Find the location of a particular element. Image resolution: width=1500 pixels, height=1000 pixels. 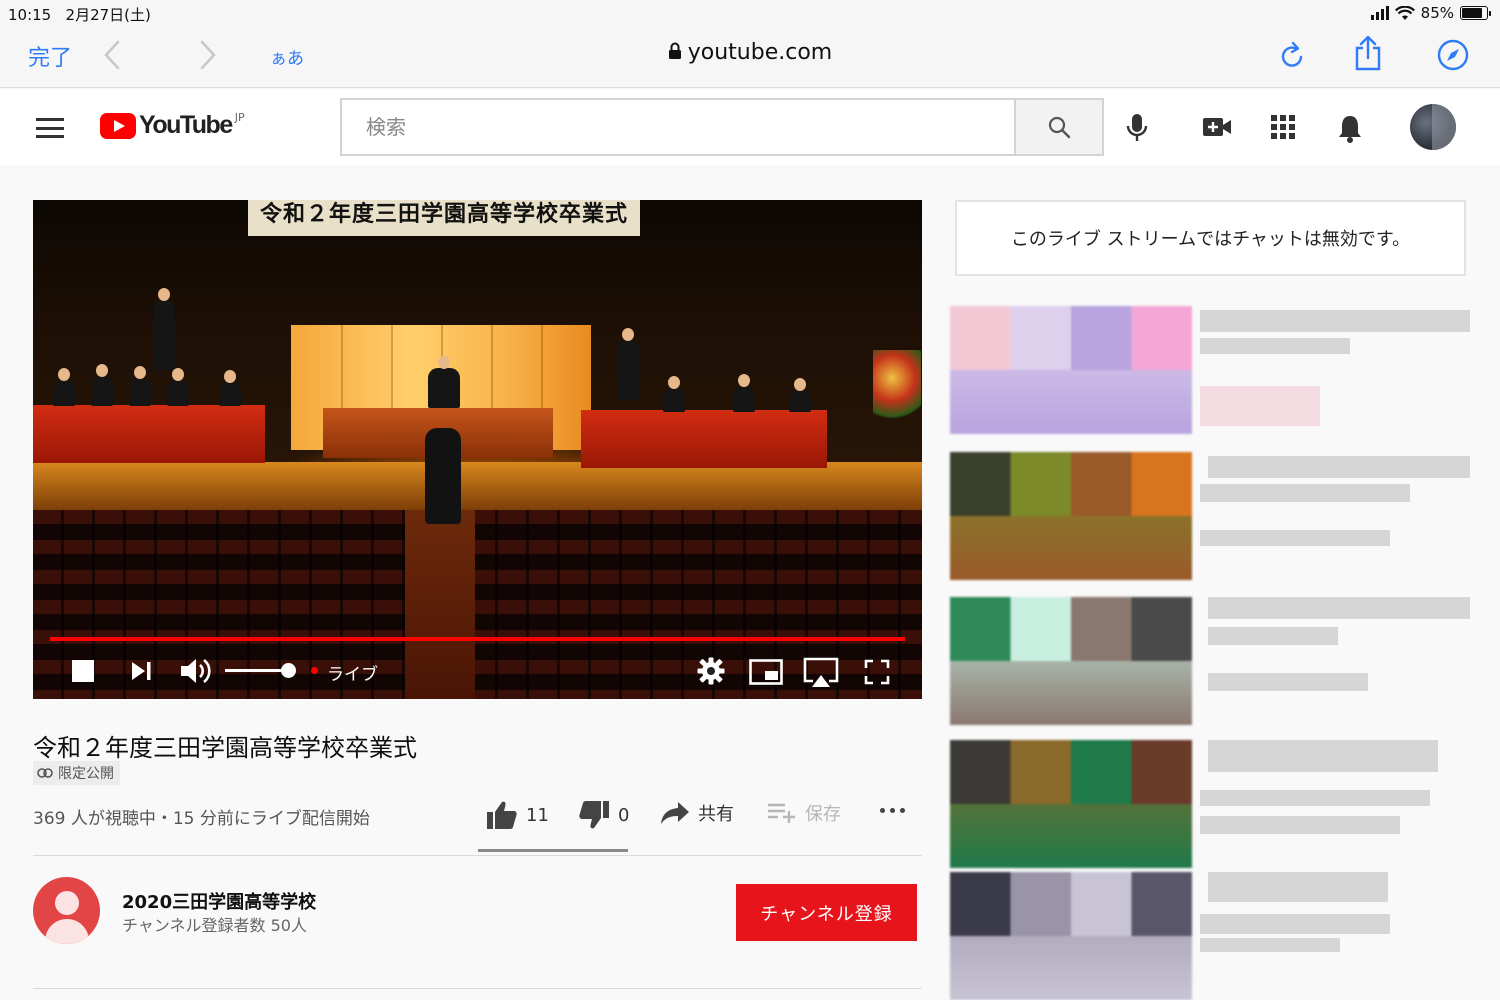

live-indicator-dot is located at coordinates (314, 670).